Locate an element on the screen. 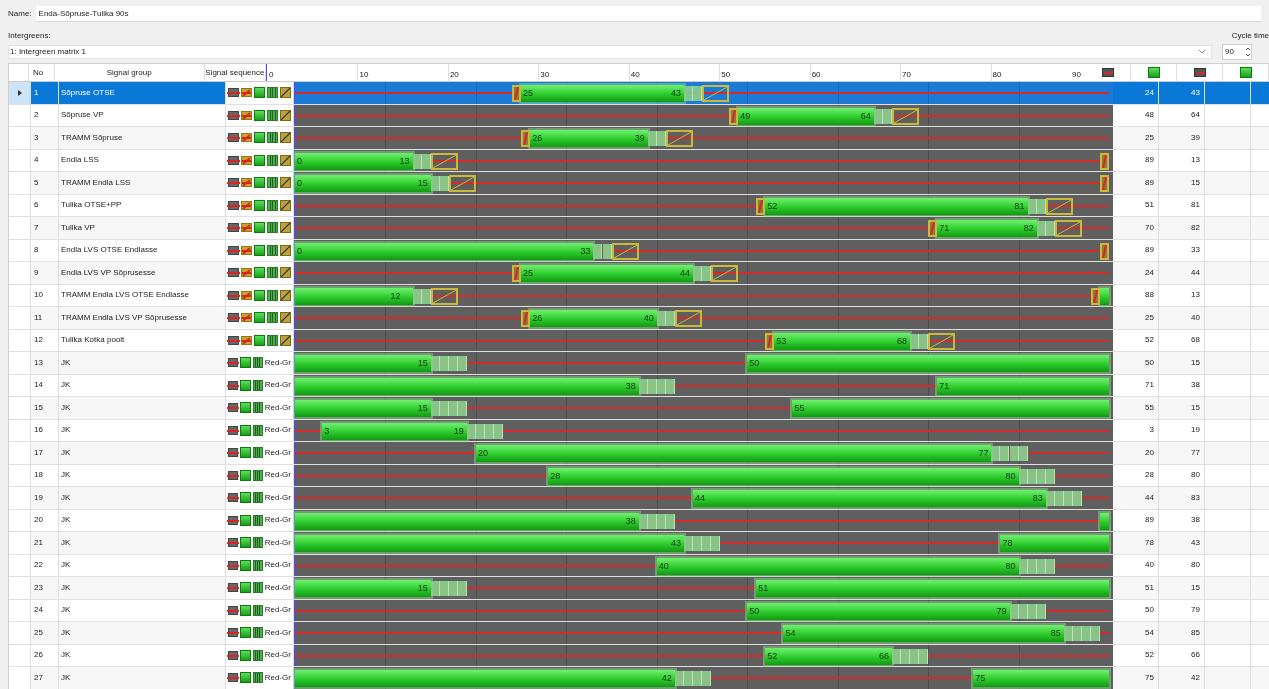  table-row: 19 JK Red-Gr 44 83 44 83 is located at coordinates (639, 498).